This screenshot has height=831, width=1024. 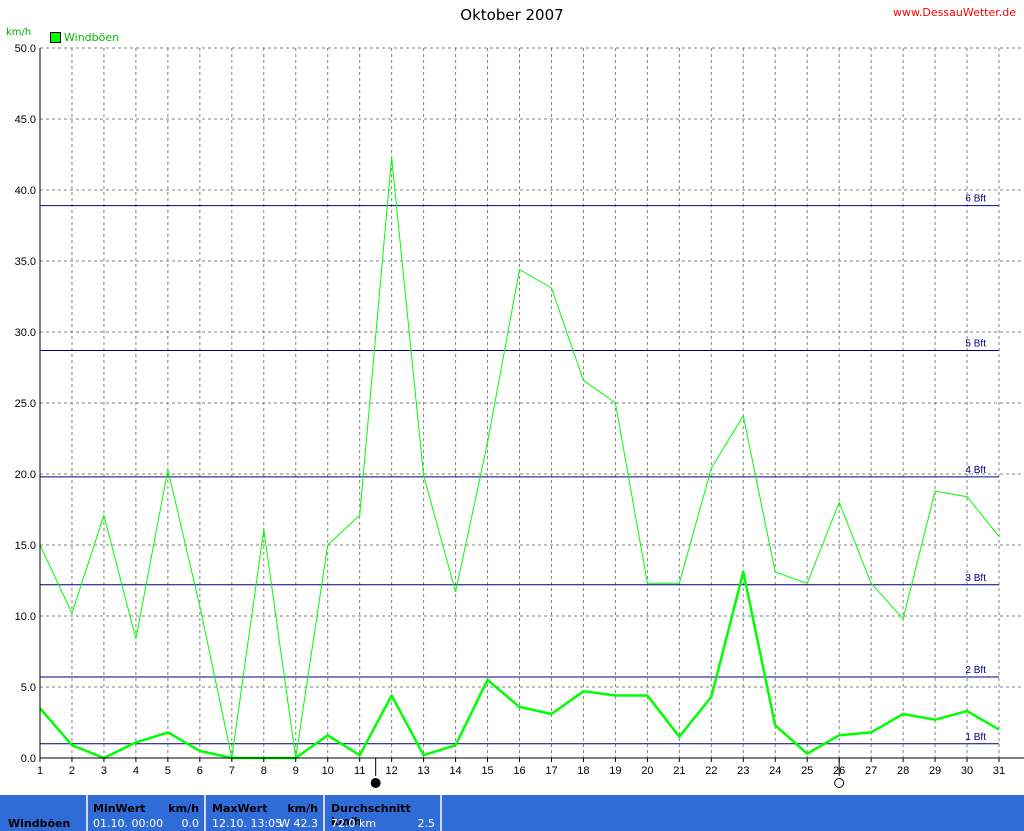 What do you see at coordinates (903, 771) in the screenshot?
I see `x-tick-label: 28` at bounding box center [903, 771].